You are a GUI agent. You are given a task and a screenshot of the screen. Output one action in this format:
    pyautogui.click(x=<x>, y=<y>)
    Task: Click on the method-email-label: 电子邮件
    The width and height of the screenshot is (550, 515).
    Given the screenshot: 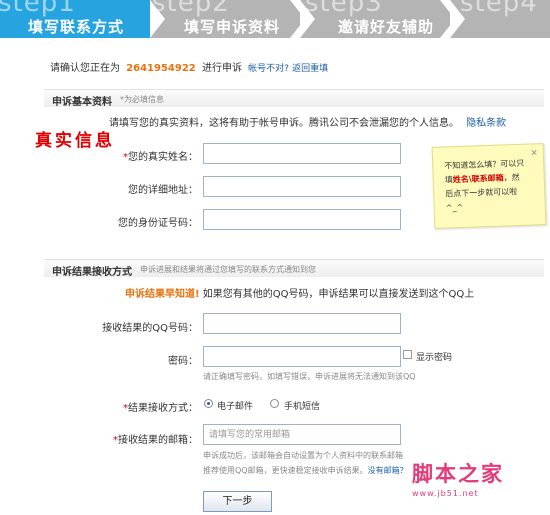 What is the action you would take?
    pyautogui.click(x=235, y=407)
    